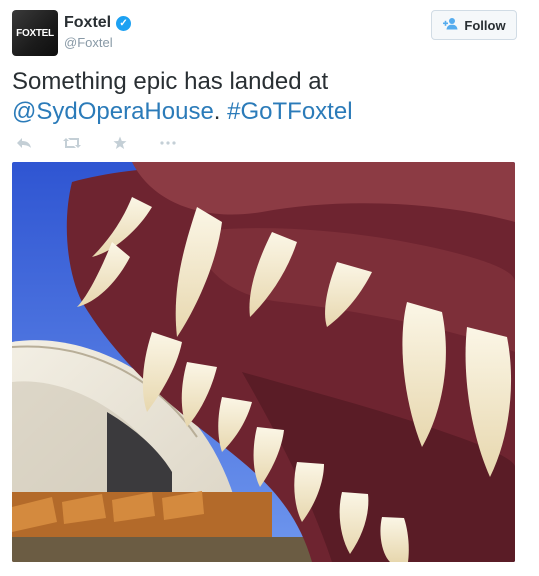 The width and height of the screenshot is (539, 576). What do you see at coordinates (124, 23) in the screenshot?
I see `verified-icon: ✓` at bounding box center [124, 23].